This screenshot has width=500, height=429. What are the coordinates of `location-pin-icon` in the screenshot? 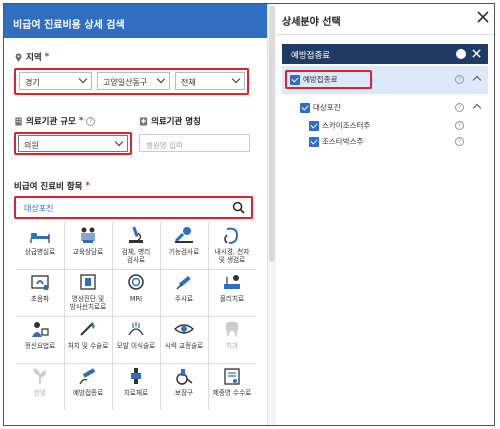 It's located at (18, 57).